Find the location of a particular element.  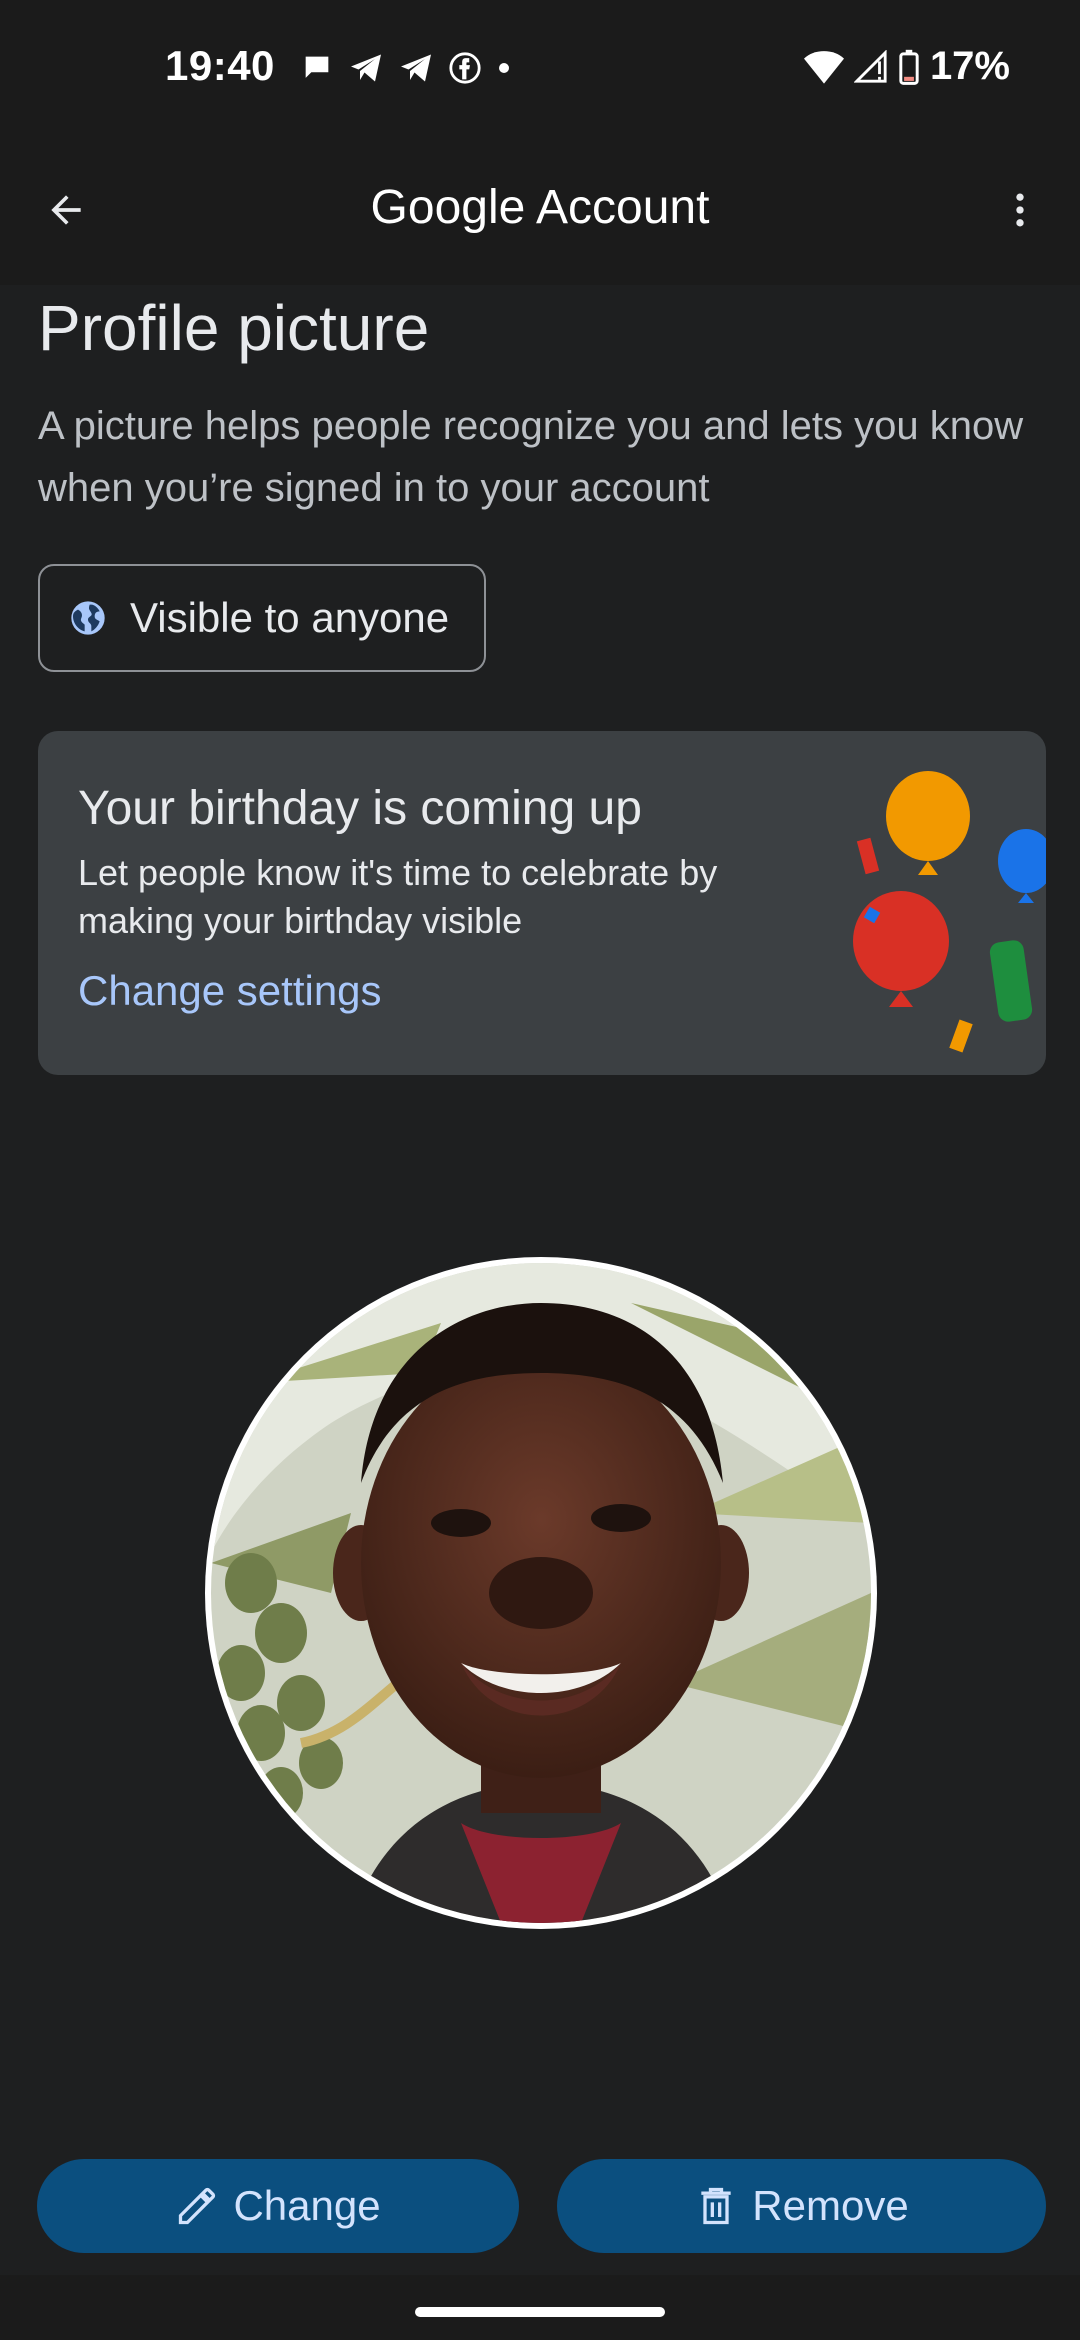

navigation-bar is located at coordinates (540, 2307).